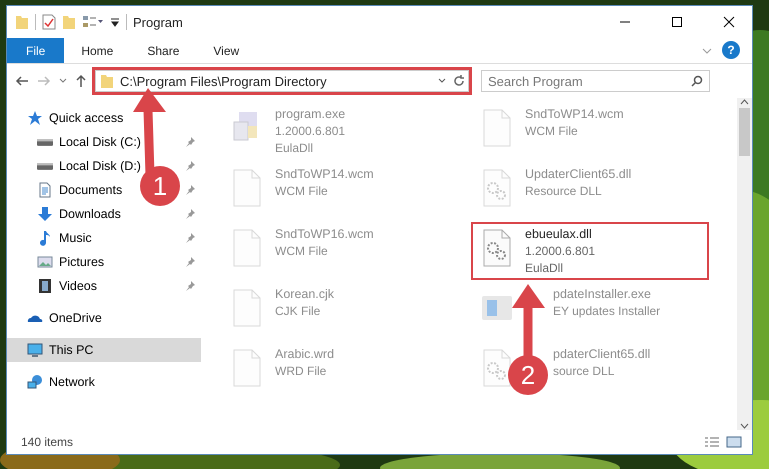 The image size is (769, 469). Describe the element at coordinates (47, 442) in the screenshot. I see `item-count: 140 items` at that location.